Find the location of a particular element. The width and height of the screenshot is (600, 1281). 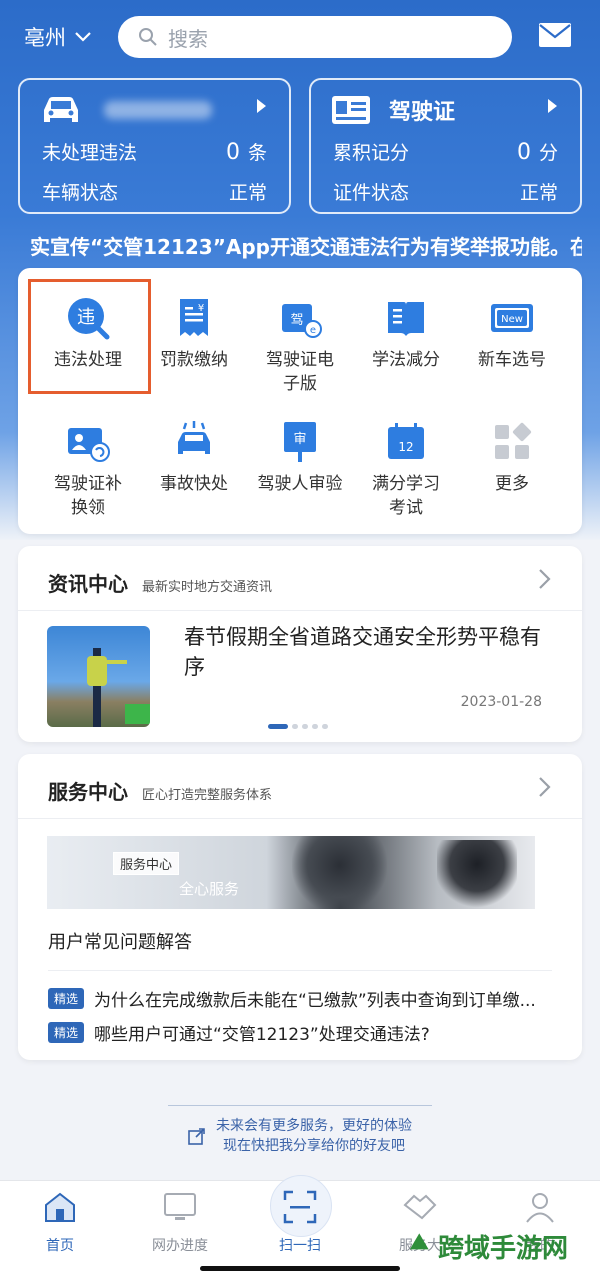

service-fine-payment: ¥ 罚款缴纳 is located at coordinates (194, 334).